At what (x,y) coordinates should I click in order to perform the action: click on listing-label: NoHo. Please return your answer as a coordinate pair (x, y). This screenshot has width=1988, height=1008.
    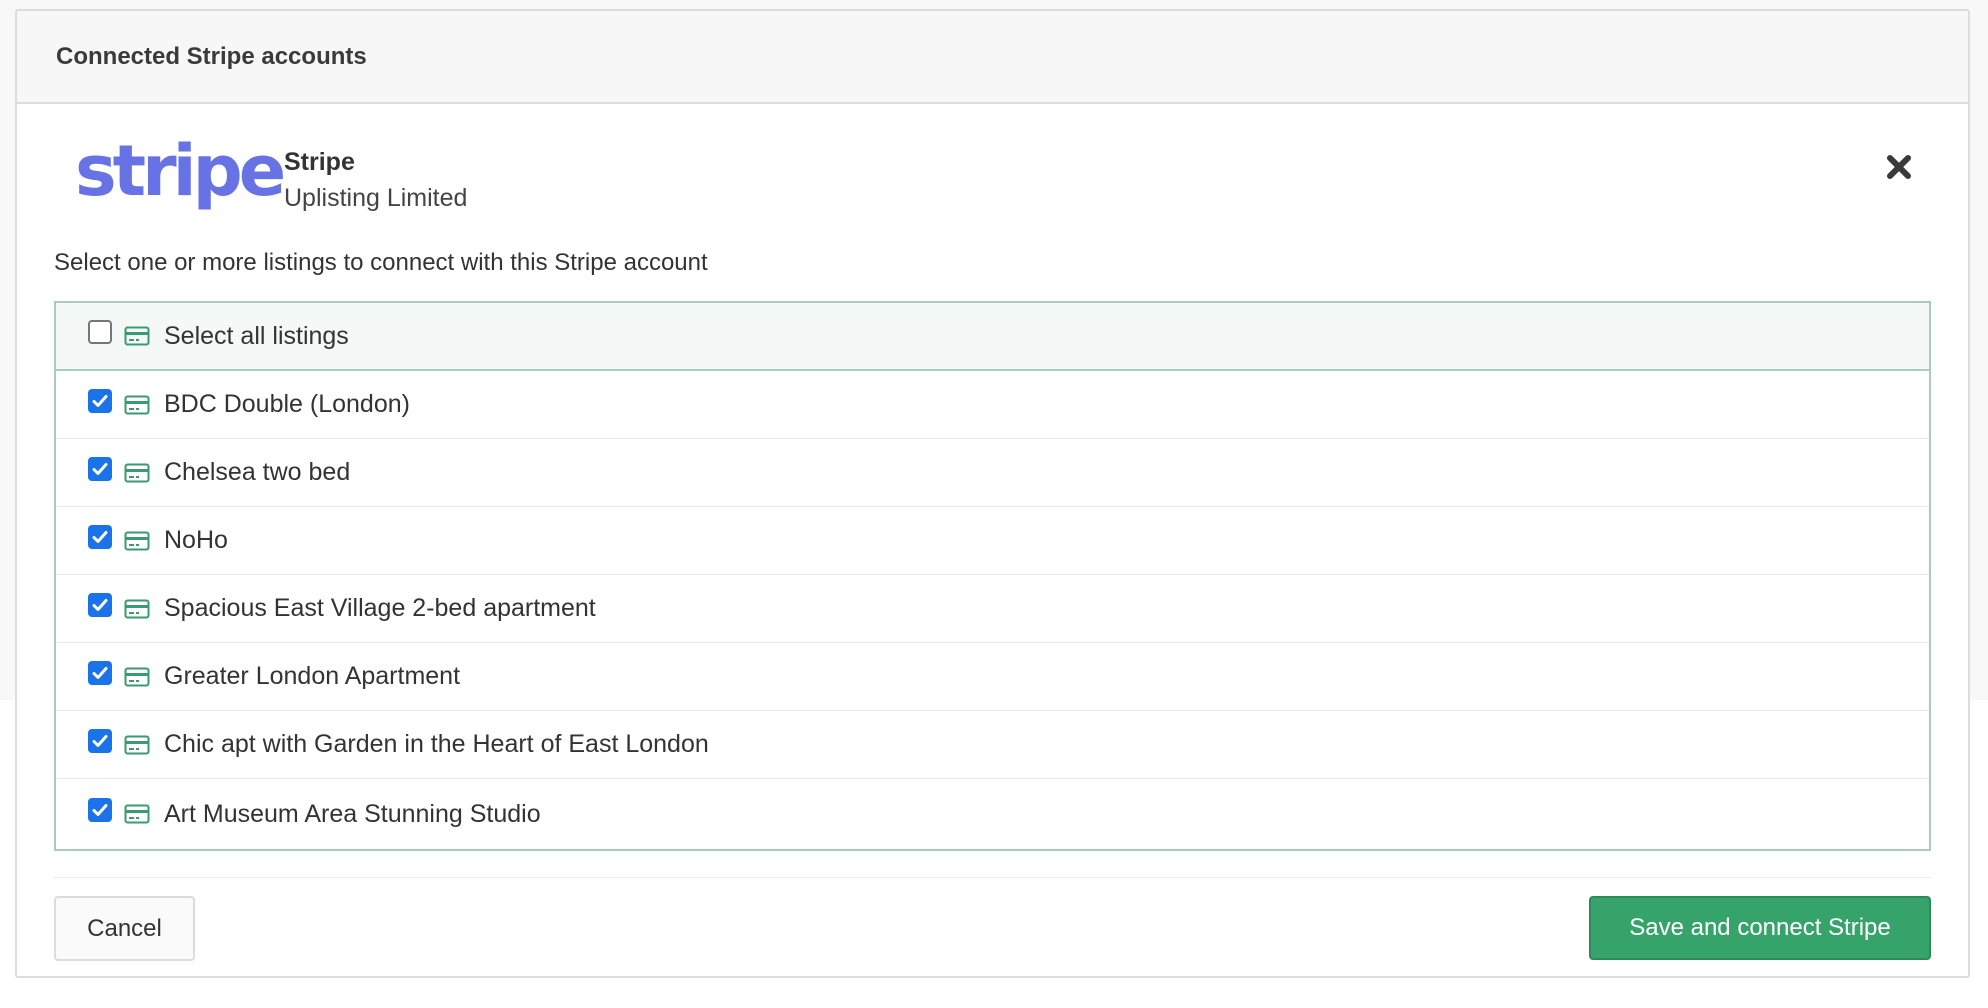
    Looking at the image, I should click on (196, 540).